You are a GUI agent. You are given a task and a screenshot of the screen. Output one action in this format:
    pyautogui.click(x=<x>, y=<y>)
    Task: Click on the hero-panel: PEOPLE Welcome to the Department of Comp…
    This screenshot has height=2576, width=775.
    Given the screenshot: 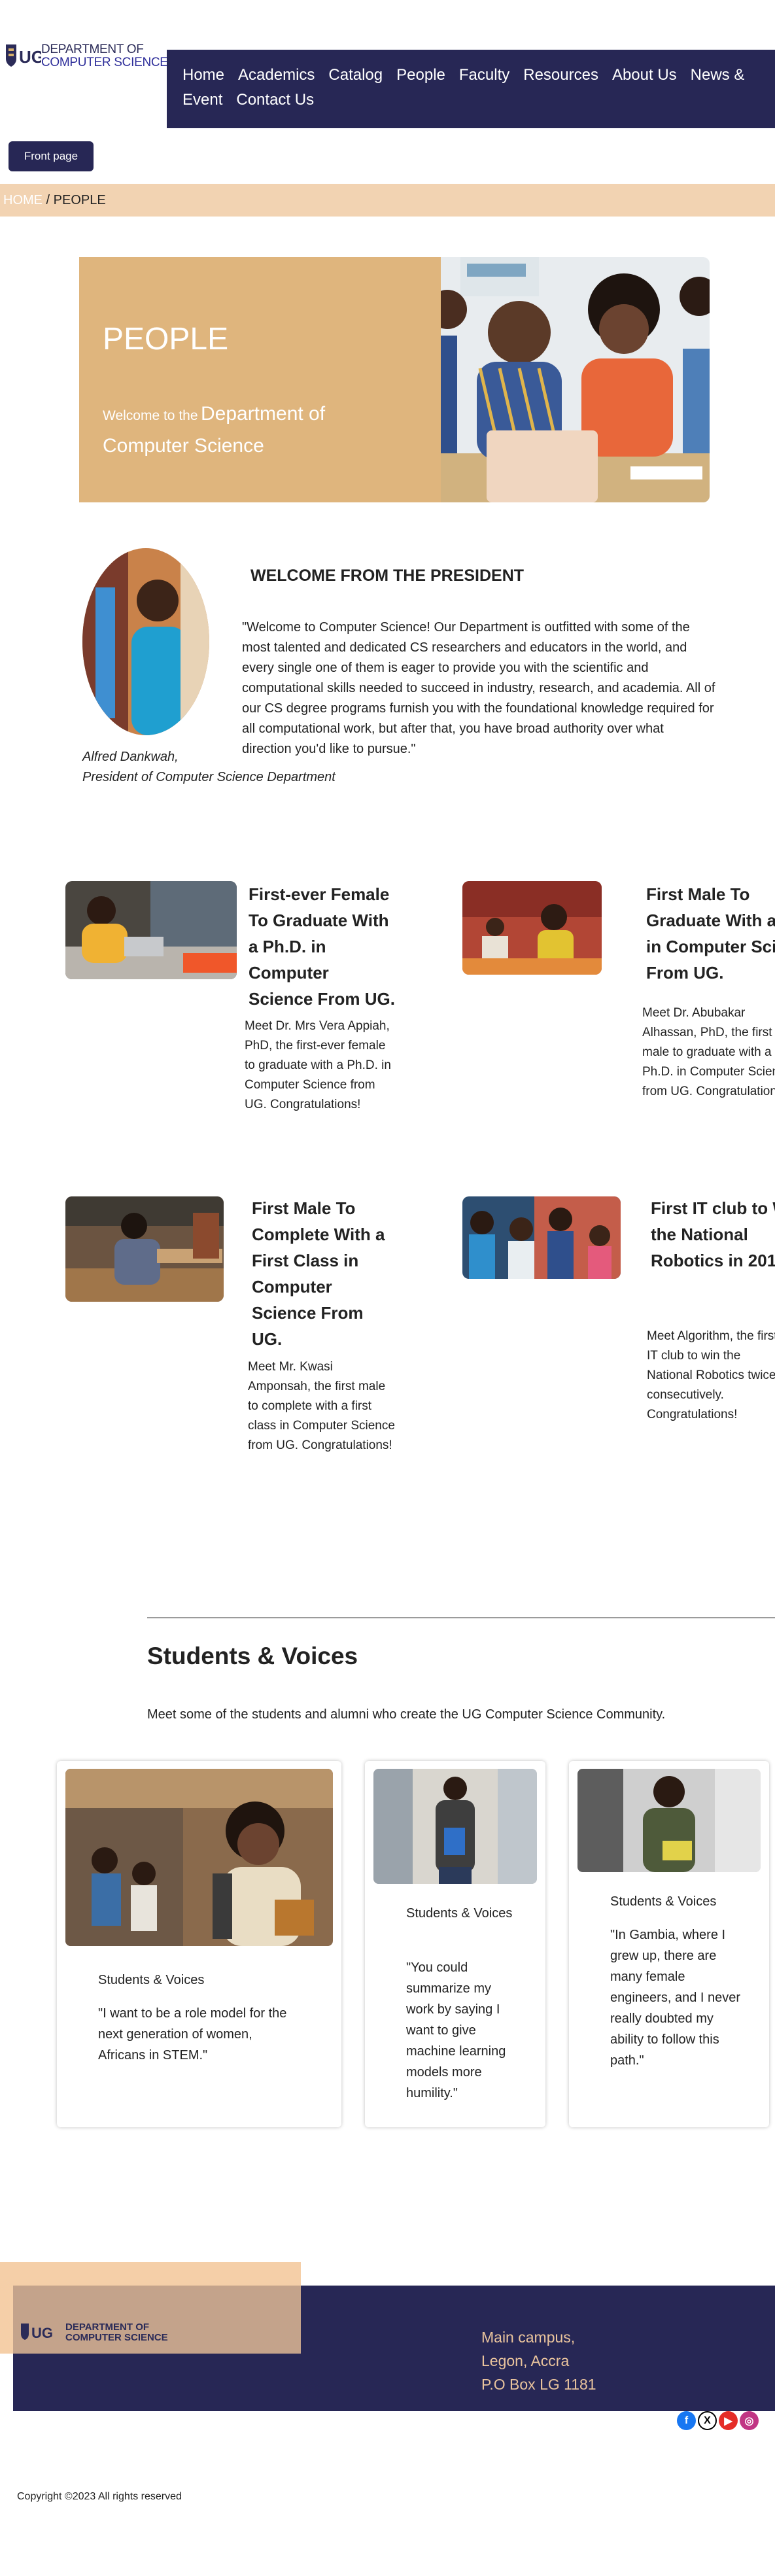 What is the action you would take?
    pyautogui.click(x=260, y=379)
    